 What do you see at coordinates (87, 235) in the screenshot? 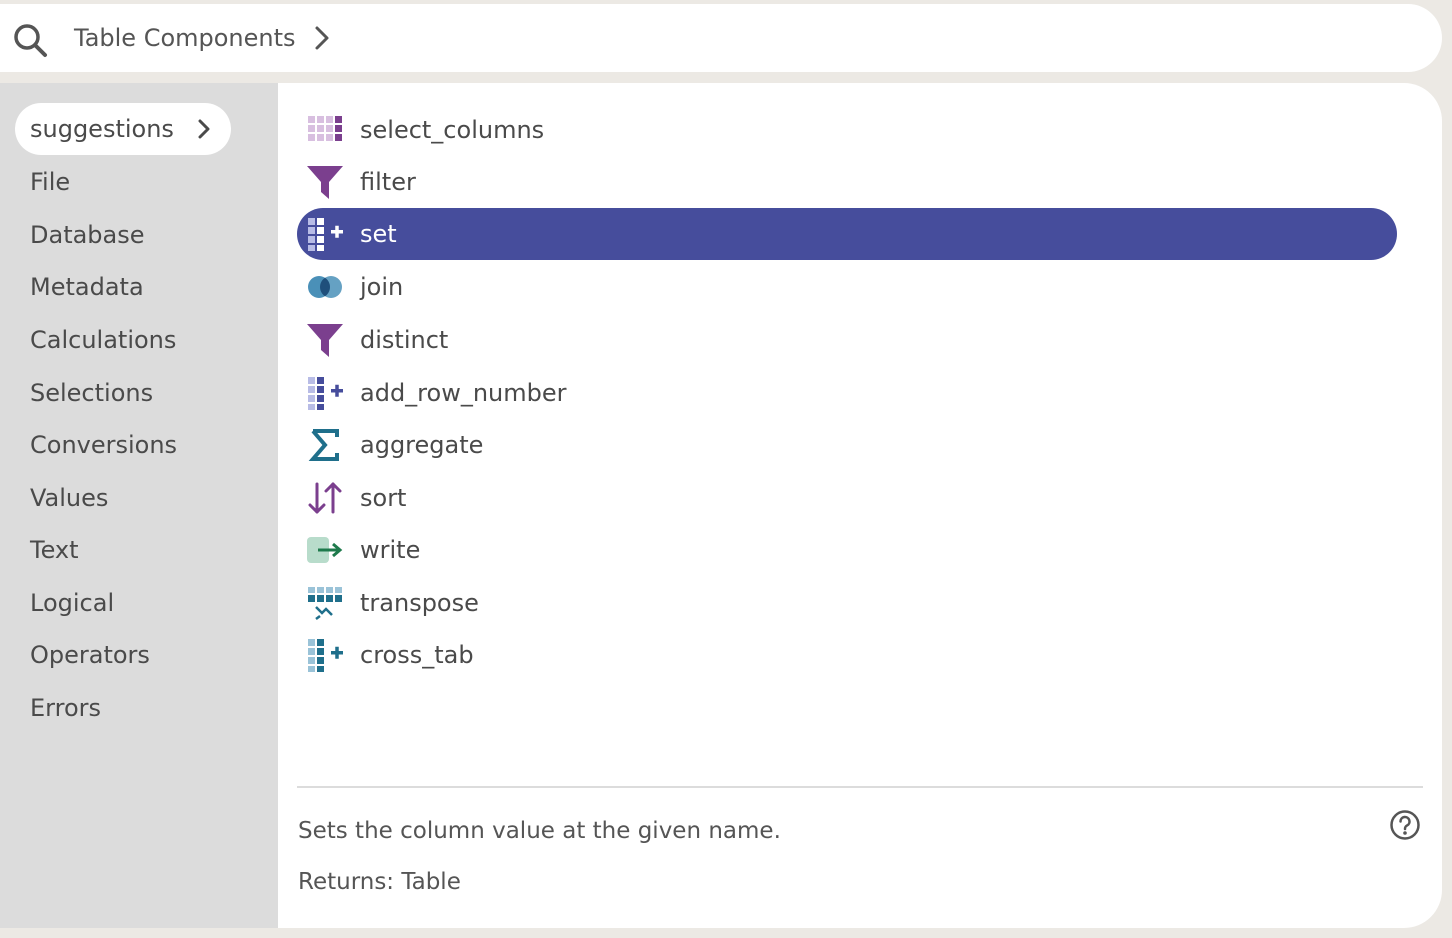
I see `sidebar-item-database: Database` at bounding box center [87, 235].